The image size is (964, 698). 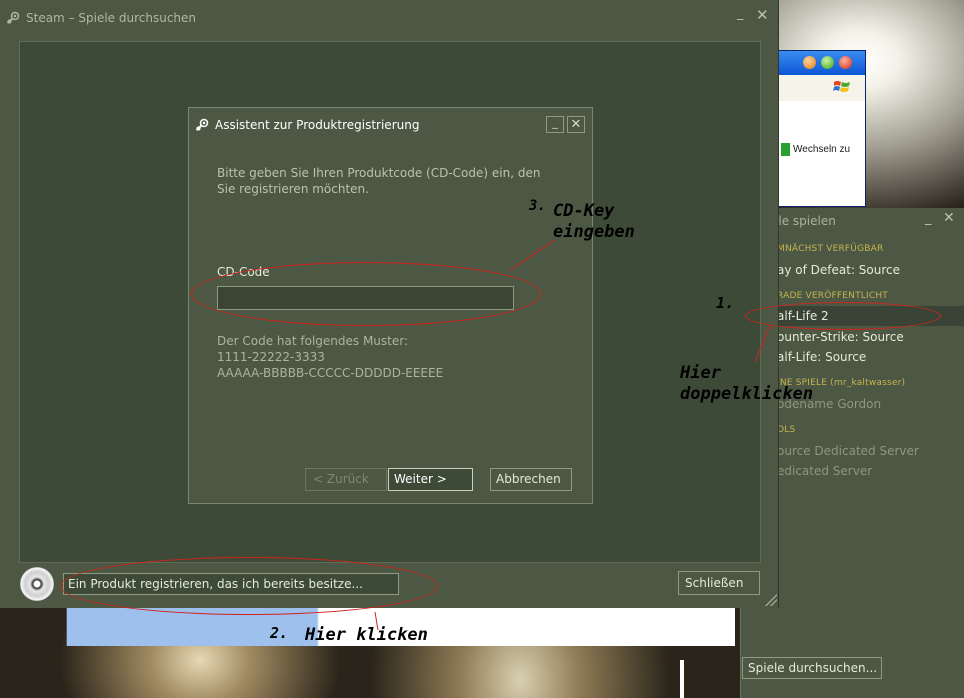 I want to click on annotation-step3-line2: eingeben, so click(x=594, y=232).